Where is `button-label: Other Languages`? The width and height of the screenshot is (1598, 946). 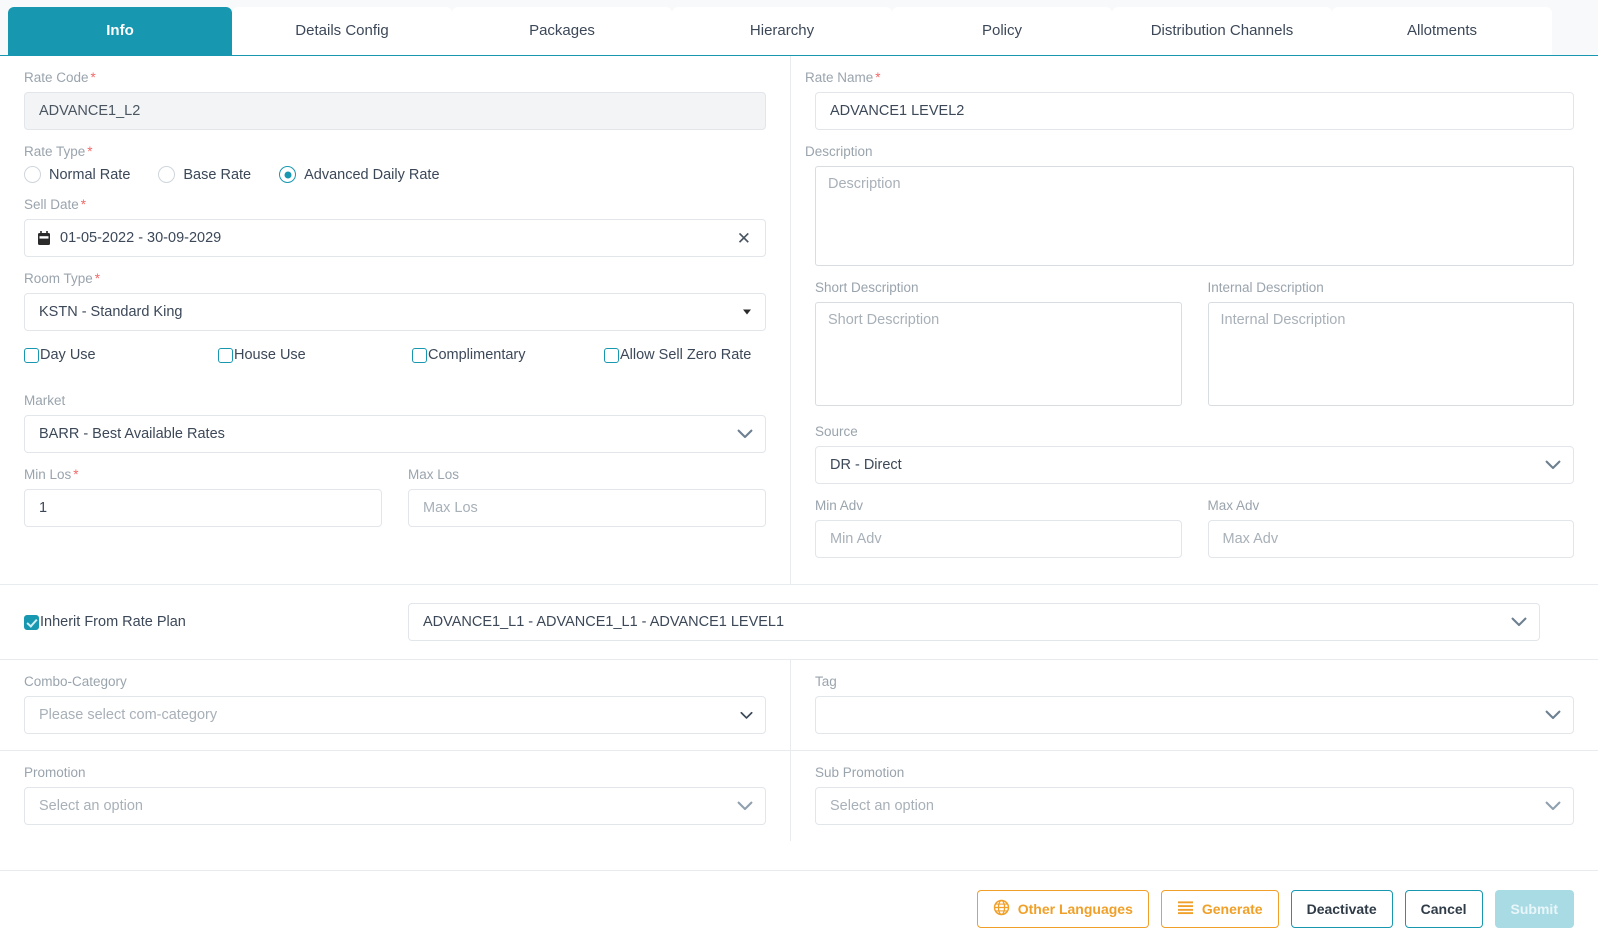 button-label: Other Languages is located at coordinates (1075, 908).